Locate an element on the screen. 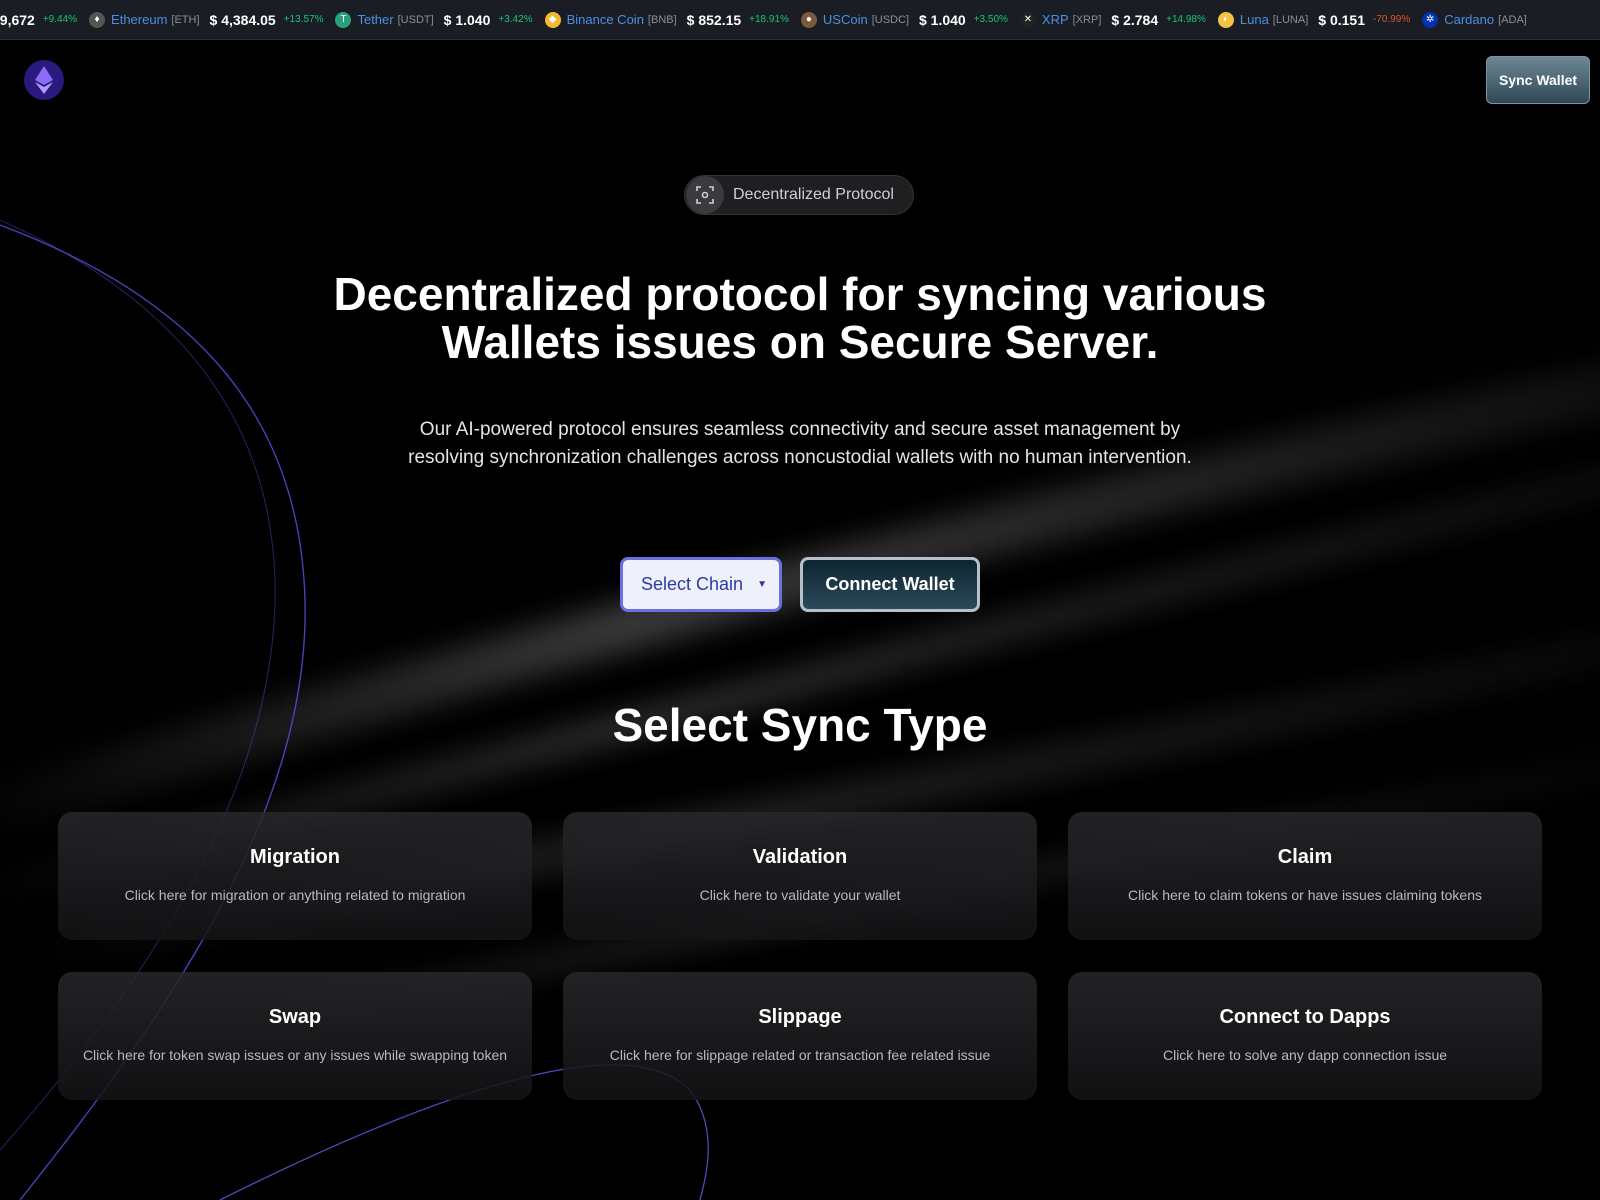  chevron-down-icon: ▼ is located at coordinates (762, 584).